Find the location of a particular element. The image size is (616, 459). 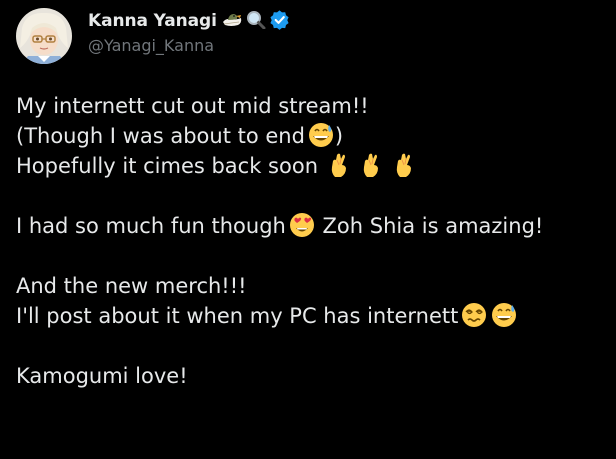

author-block: Kanna Yanagi @Yanagi_Kanna is located at coordinates (189, 32).